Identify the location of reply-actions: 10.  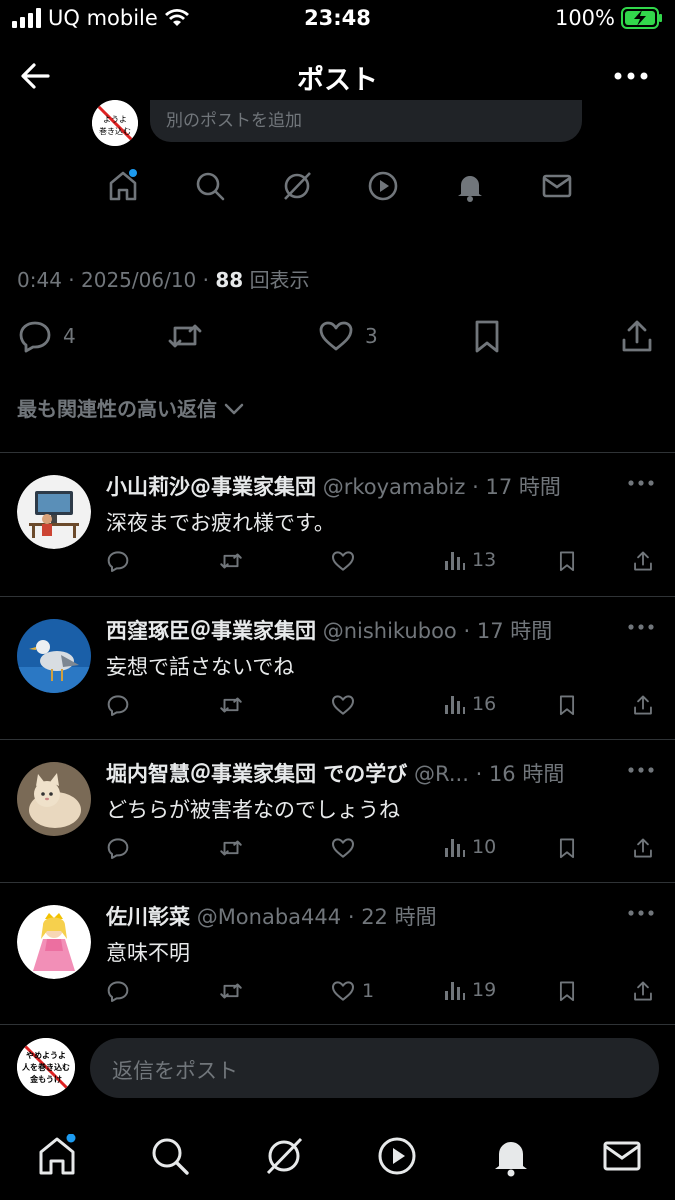
(381, 851).